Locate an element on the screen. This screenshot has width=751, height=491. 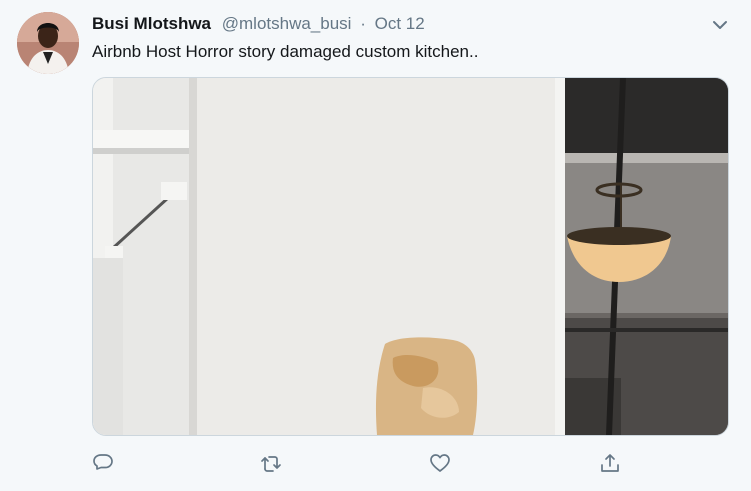
chevron-down-icon is located at coordinates (720, 25).